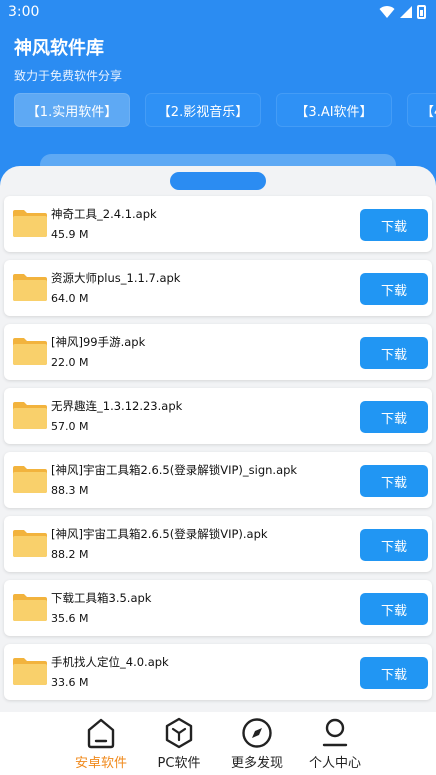 This screenshot has width=436, height=775. I want to click on battery-icon, so click(421, 12).